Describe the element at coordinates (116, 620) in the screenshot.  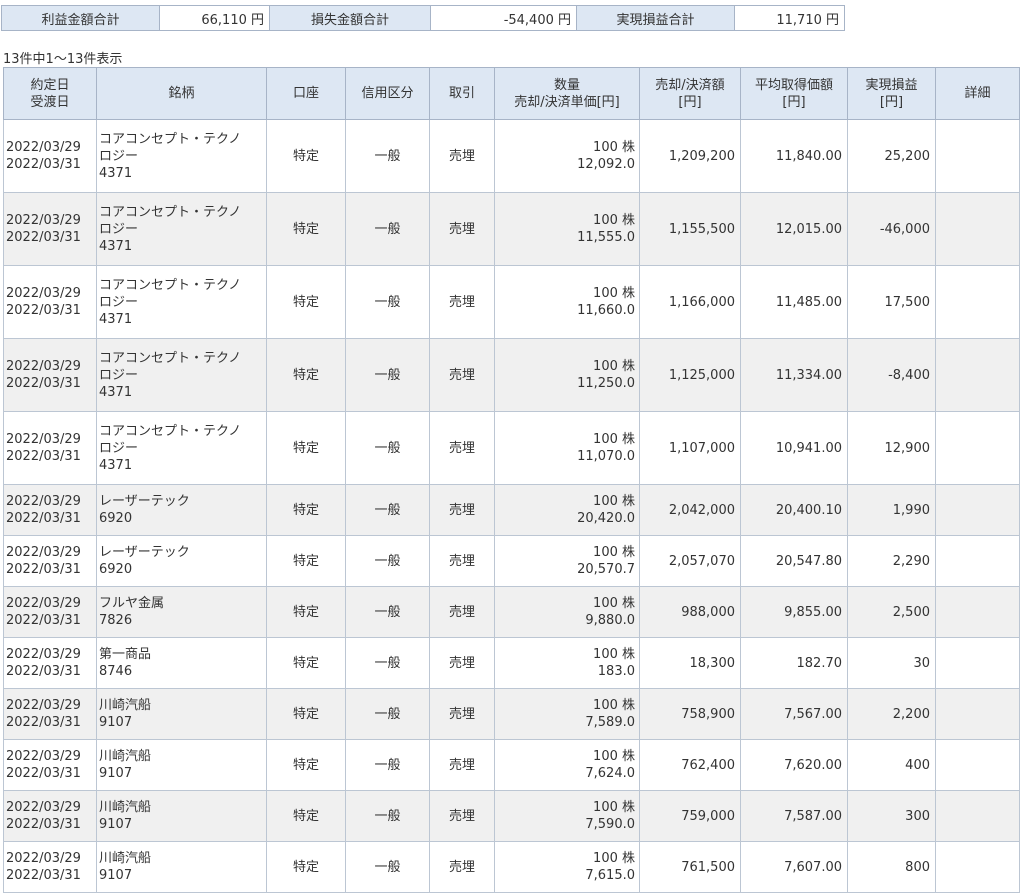
I see `security-code: 7826` at that location.